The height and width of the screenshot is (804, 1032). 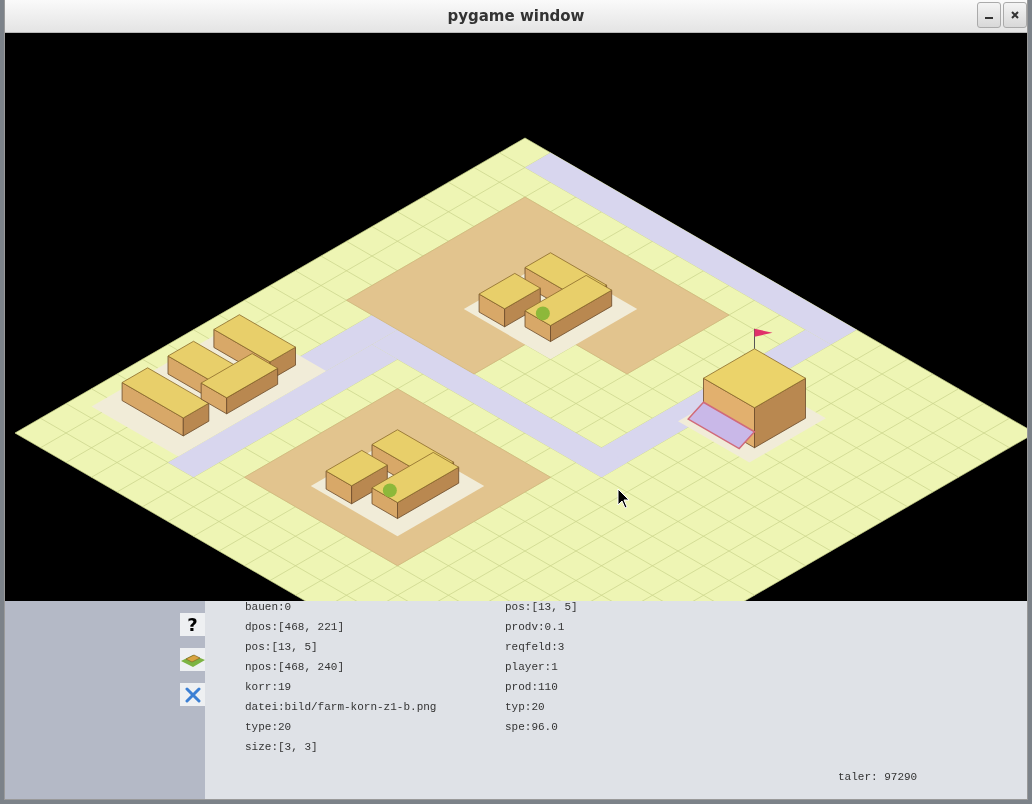 I want to click on info-text: size:[3, 3], so click(x=282, y=748).